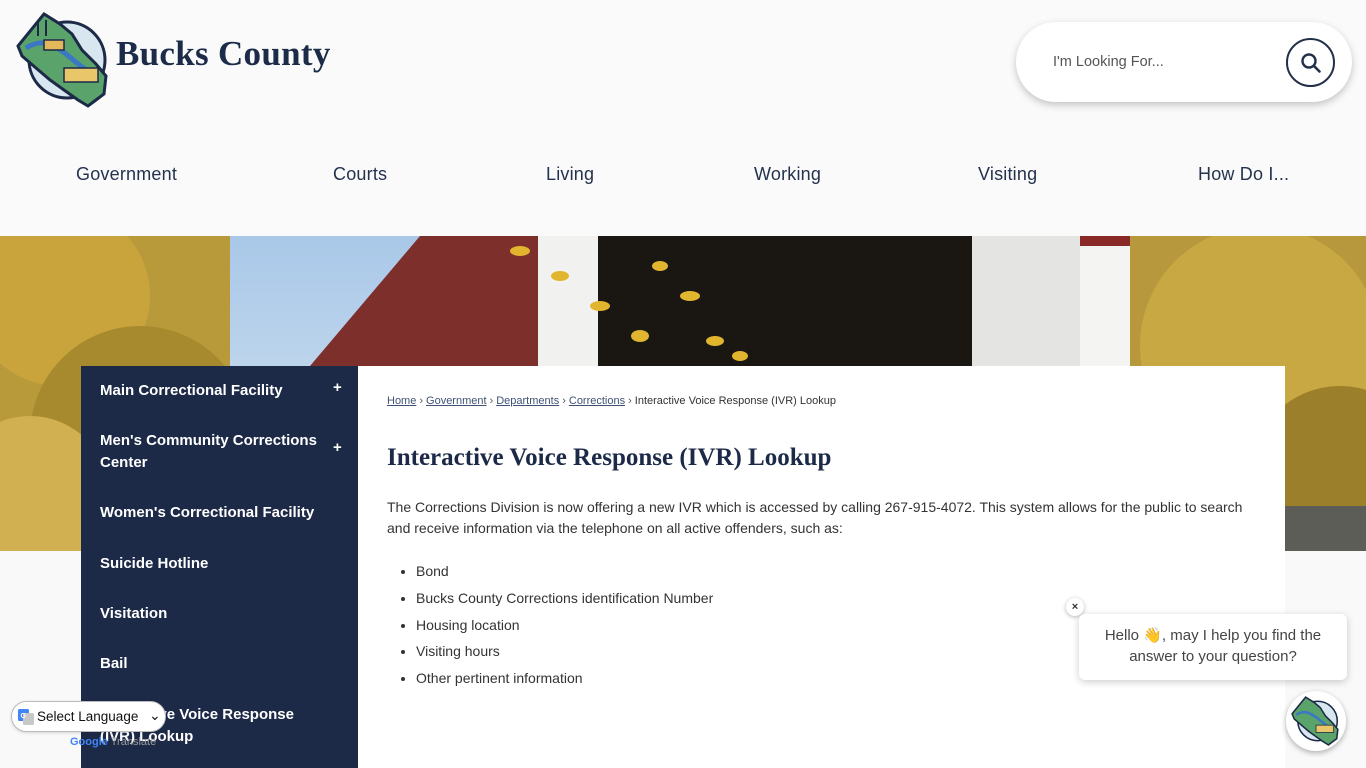 This screenshot has width=1366, height=768. Describe the element at coordinates (564, 681) in the screenshot. I see `list-item: Other pertinent information` at that location.